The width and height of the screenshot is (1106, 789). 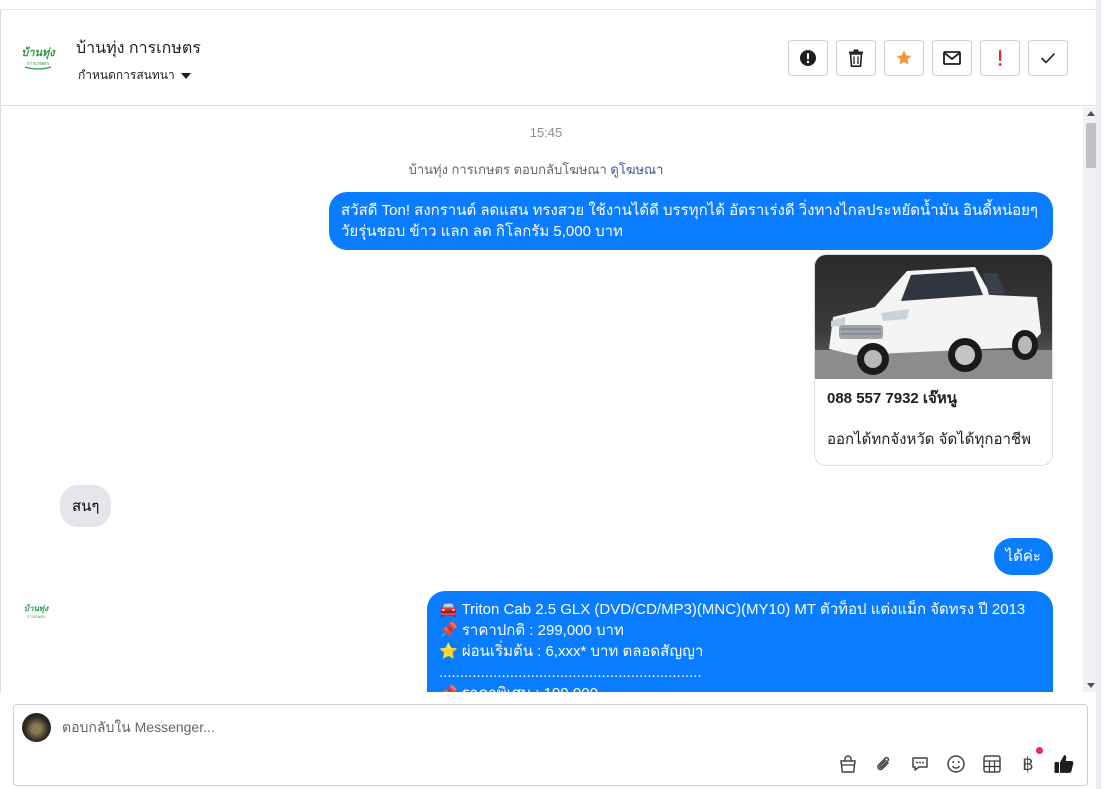 What do you see at coordinates (1098, 394) in the screenshot?
I see `window-edge` at bounding box center [1098, 394].